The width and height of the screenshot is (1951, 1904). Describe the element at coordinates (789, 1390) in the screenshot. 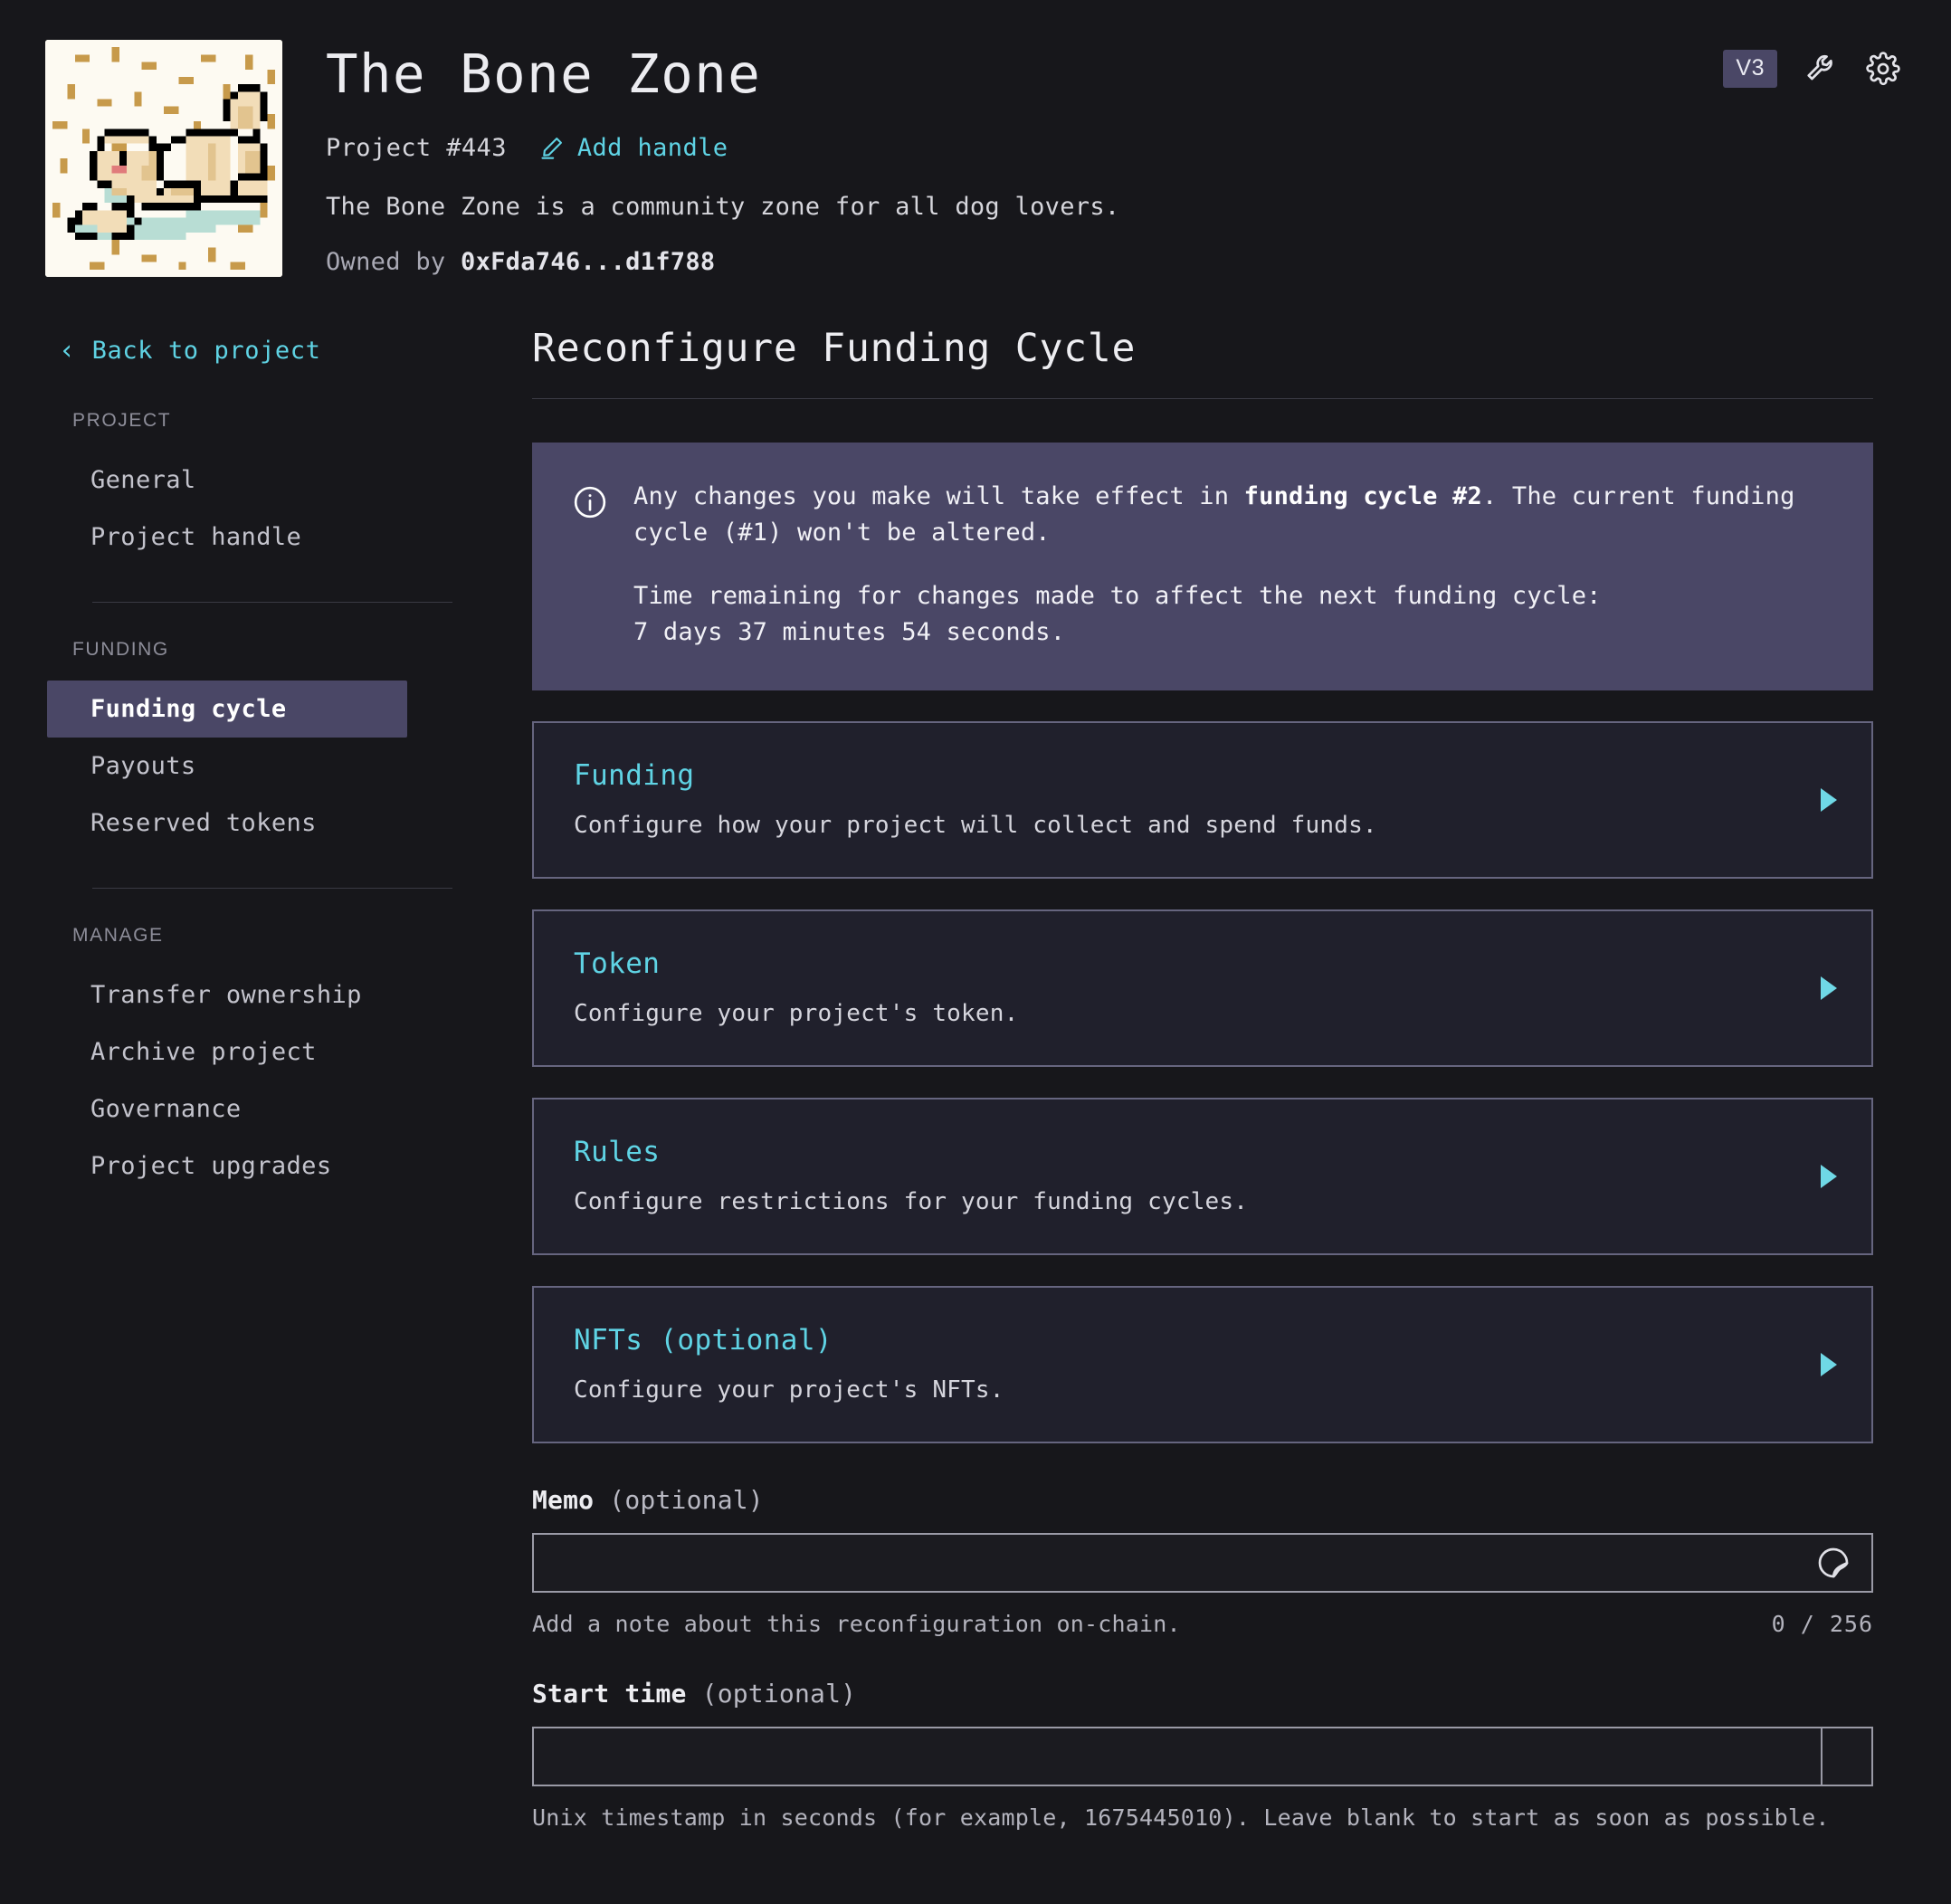

I see `accordion-nfts-desc: Configure your project's NFTs.` at that location.